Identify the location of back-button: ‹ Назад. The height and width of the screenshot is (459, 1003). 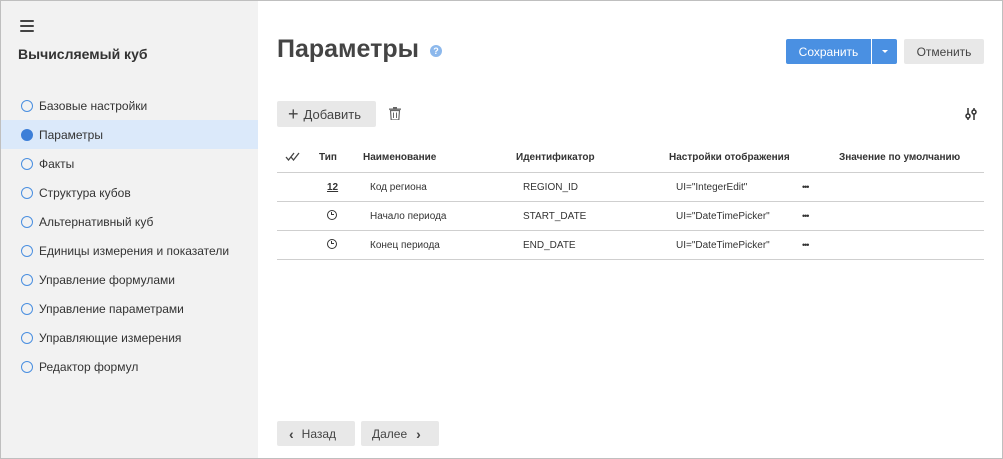
(316, 433).